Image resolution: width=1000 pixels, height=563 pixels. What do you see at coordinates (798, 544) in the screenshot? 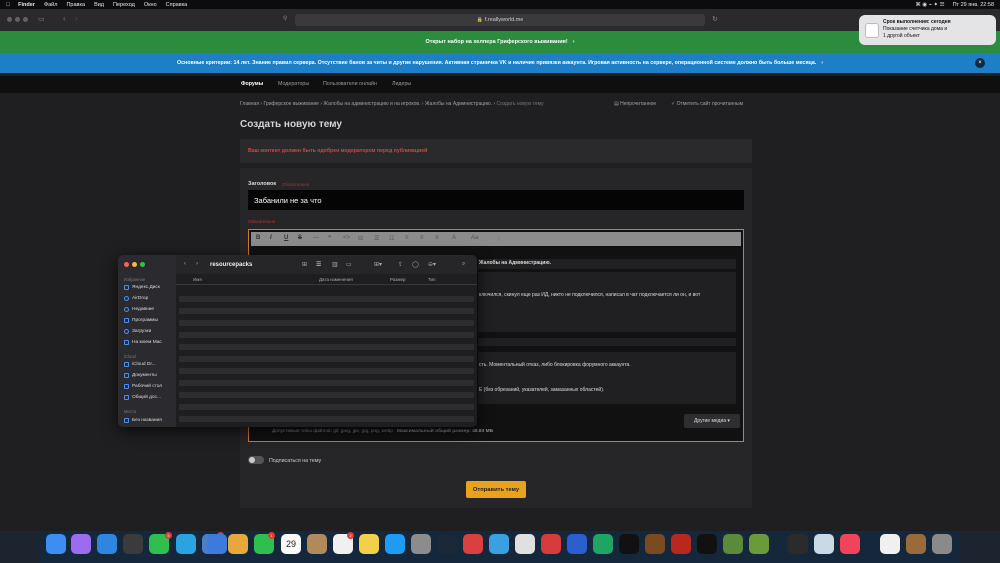
I see `ea-dock-icon` at bounding box center [798, 544].